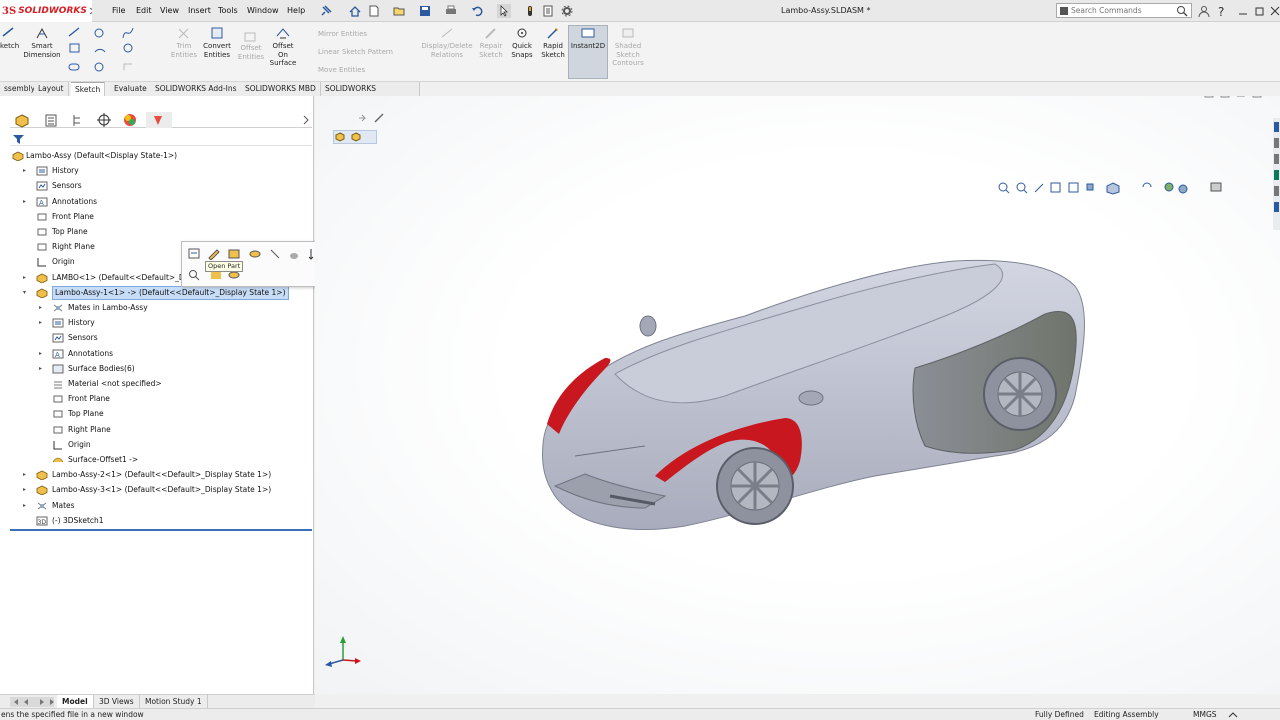 The image size is (1280, 720). What do you see at coordinates (341, 70) in the screenshot?
I see `move-entities-button: Move Entities` at bounding box center [341, 70].